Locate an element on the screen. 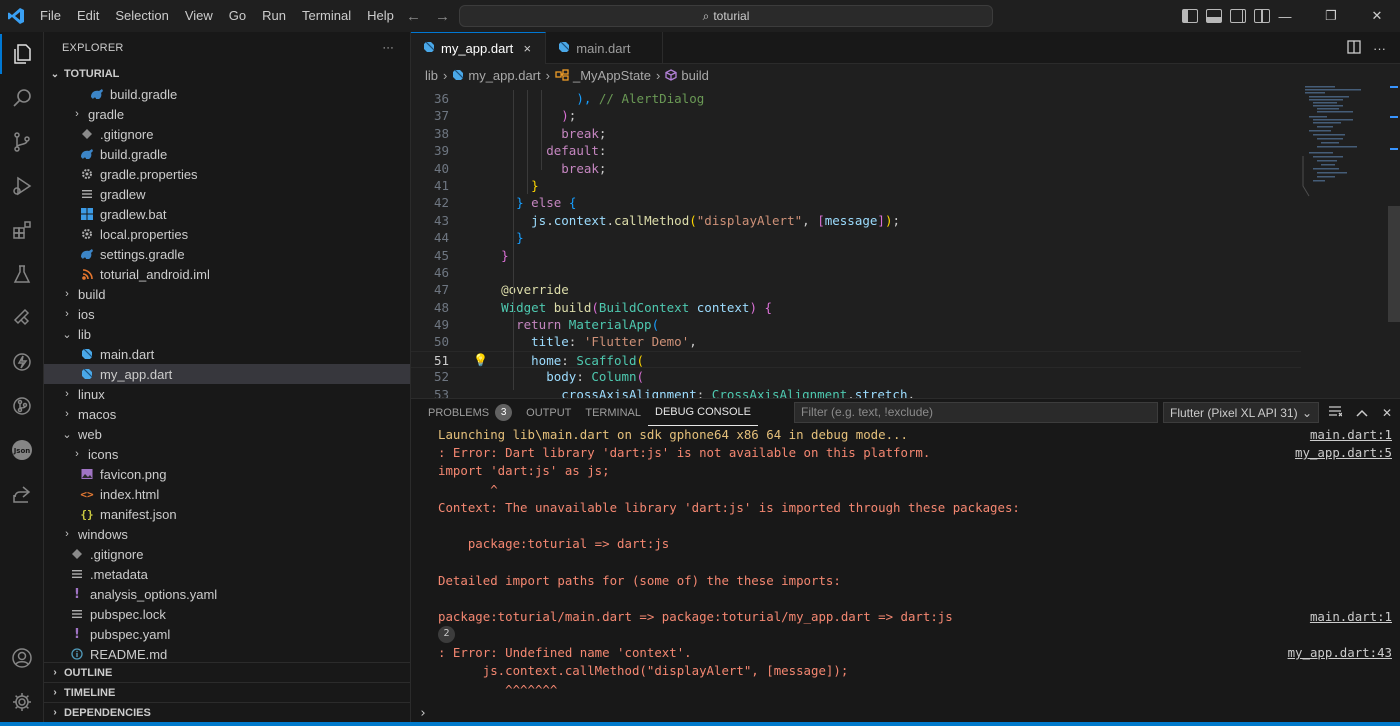 The height and width of the screenshot is (726, 1400). editor-tab-my-app-dart: my_app.dart × is located at coordinates (479, 48).